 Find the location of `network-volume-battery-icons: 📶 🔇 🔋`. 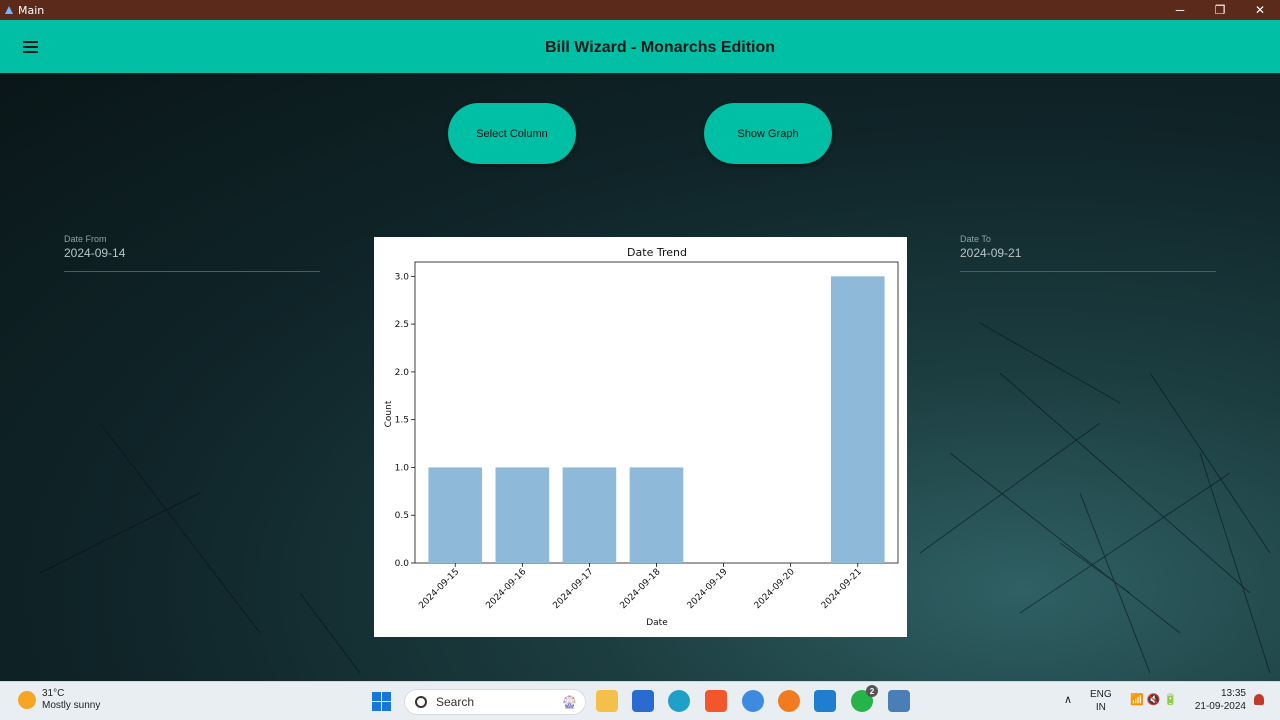

network-volume-battery-icons: 📶 🔇 🔋 is located at coordinates (1153, 699).